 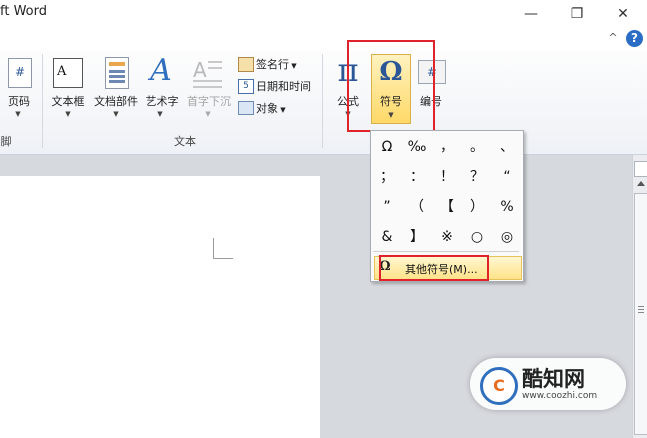 I want to click on wordart-icon: A, so click(x=161, y=70).